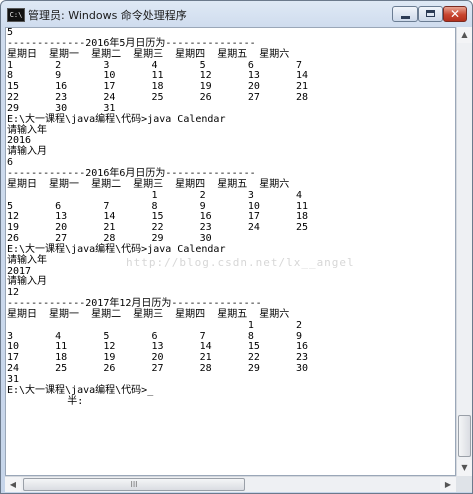 The height and width of the screenshot is (494, 473). I want to click on cmd-app-icon: C:\, so click(16, 15).